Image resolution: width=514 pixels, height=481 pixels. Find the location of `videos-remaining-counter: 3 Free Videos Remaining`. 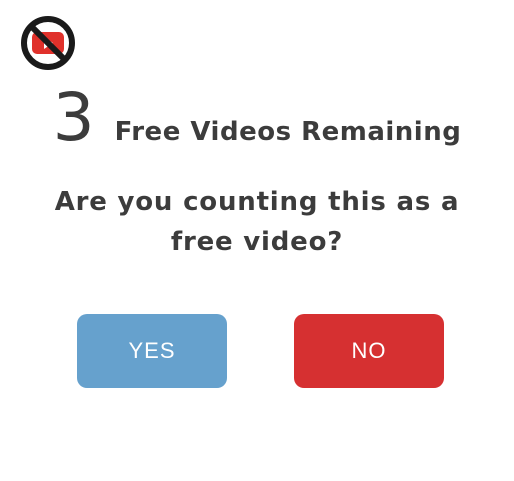

videos-remaining-counter: 3 Free Videos Remaining is located at coordinates (257, 118).